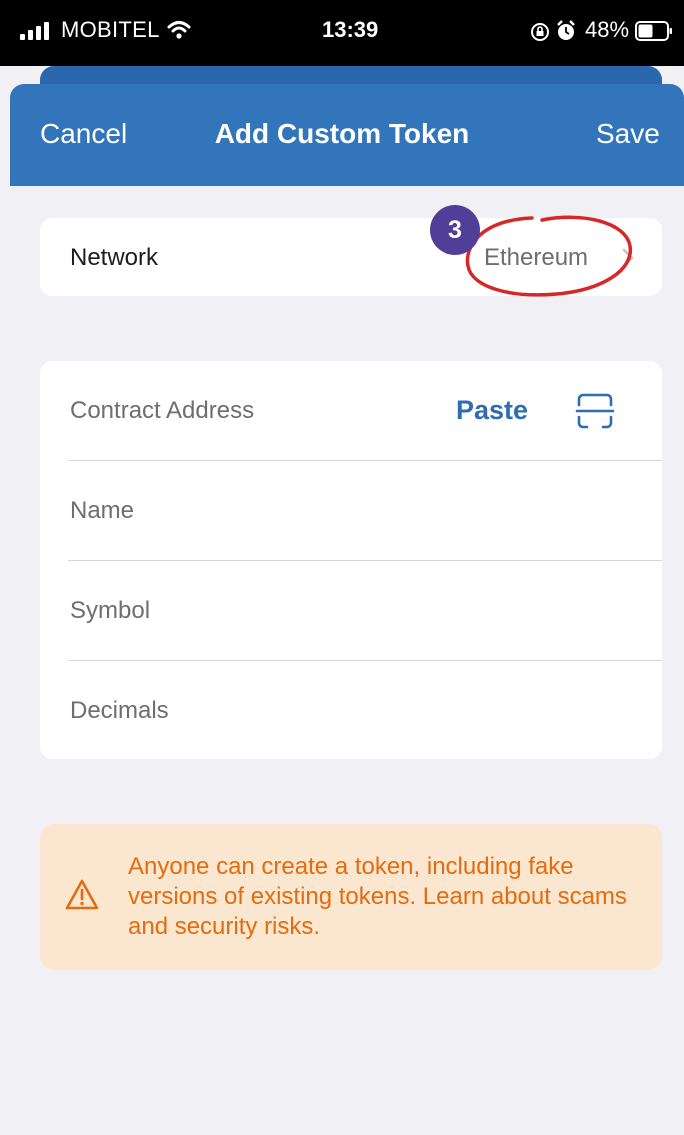 The image size is (684, 1135). I want to click on network-label: Network, so click(114, 257).